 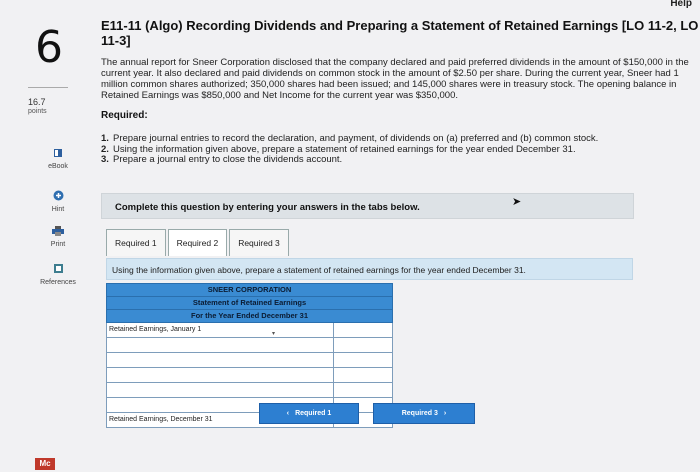 I want to click on references-icon, so click(x=58, y=269).